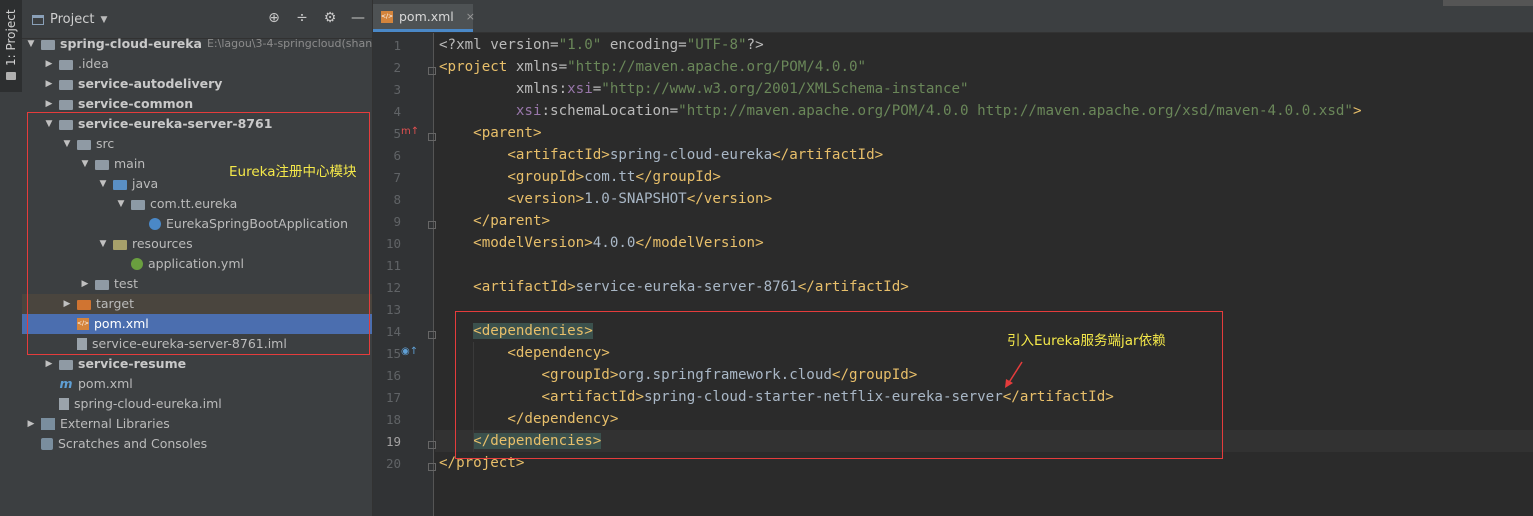 The width and height of the screenshot is (1533, 516). Describe the element at coordinates (197, 244) in the screenshot. I see `tree-item: ▼ resources` at that location.